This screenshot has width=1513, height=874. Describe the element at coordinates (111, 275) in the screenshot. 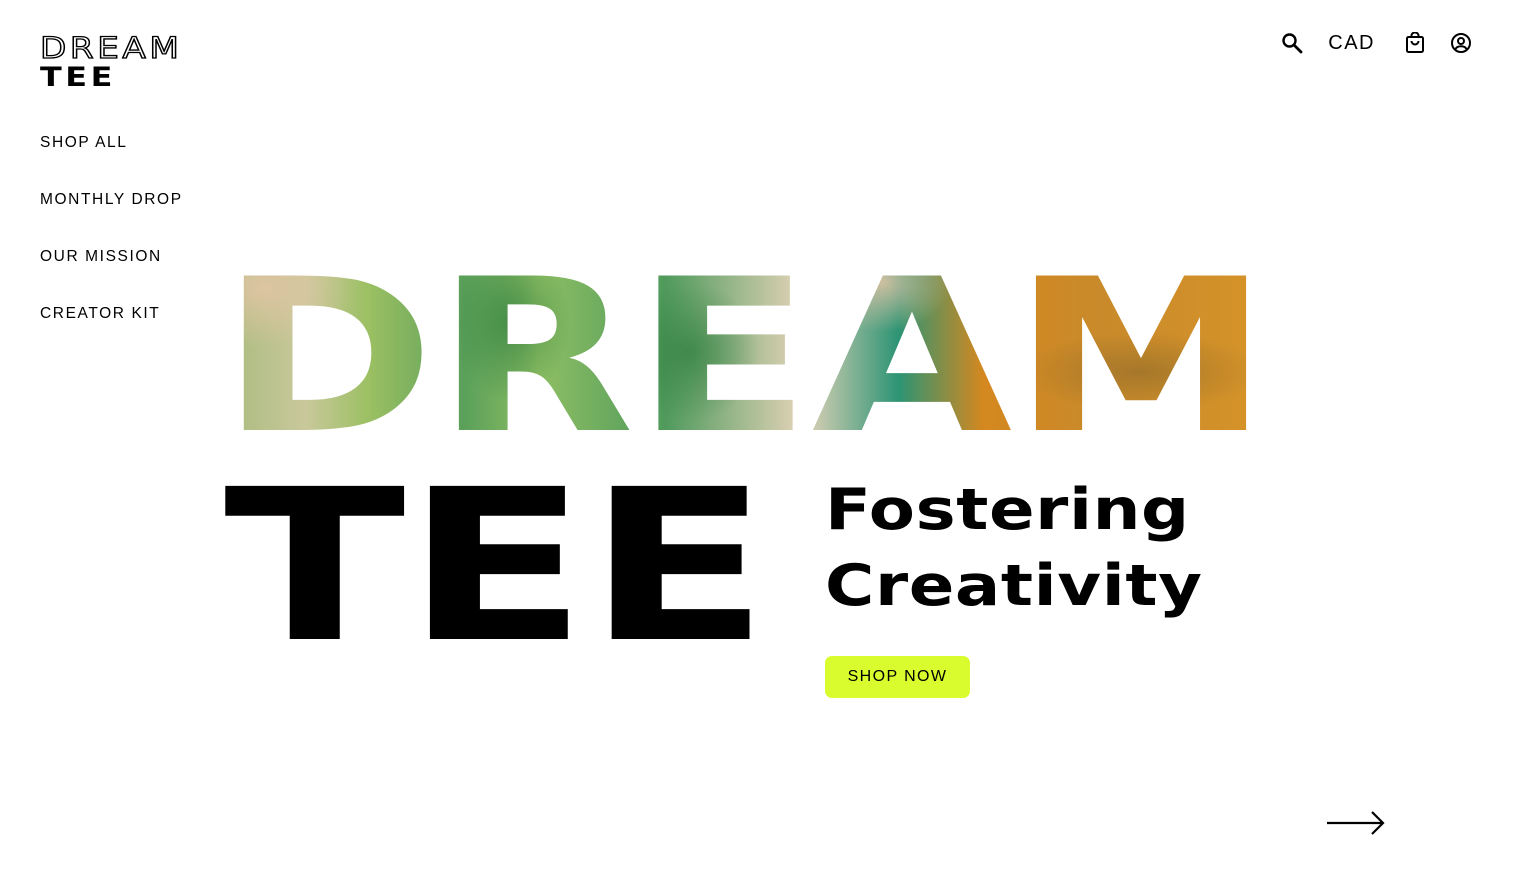

I see `nav-item-our-mission: OUR MISSION` at that location.